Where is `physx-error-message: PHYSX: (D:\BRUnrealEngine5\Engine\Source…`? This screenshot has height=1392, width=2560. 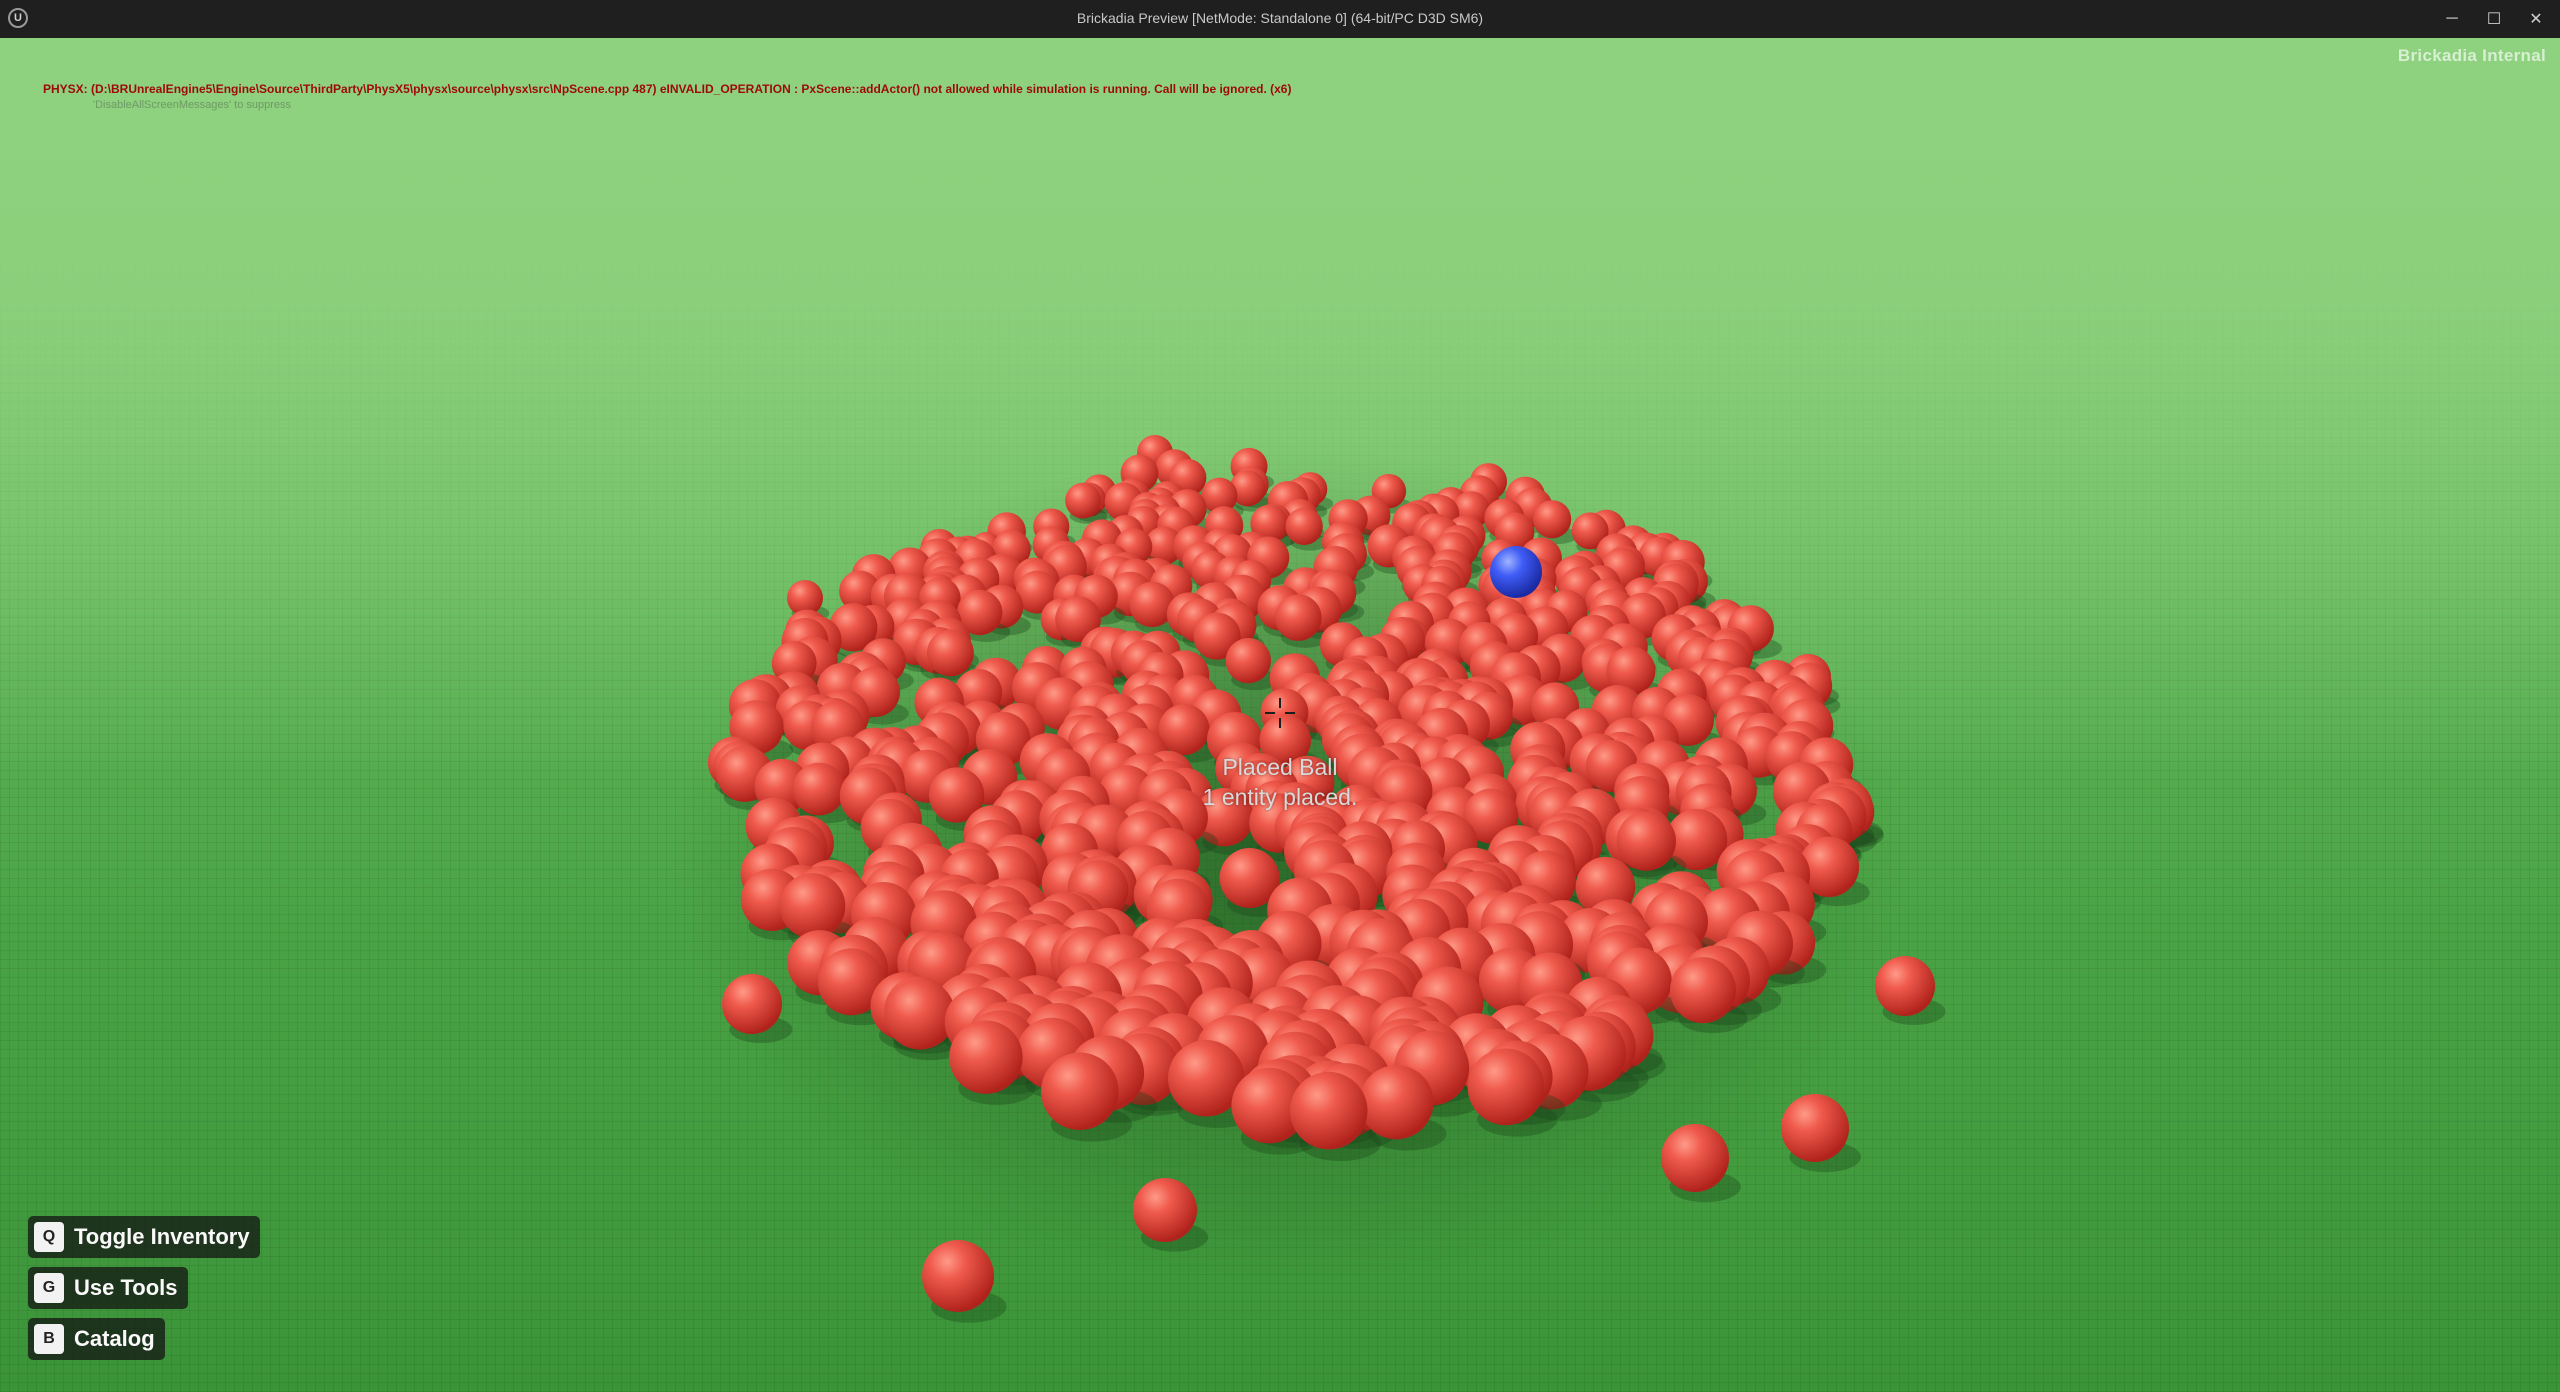 physx-error-message: PHYSX: (D:\BRUnrealEngine5\Engine\Source… is located at coordinates (667, 89).